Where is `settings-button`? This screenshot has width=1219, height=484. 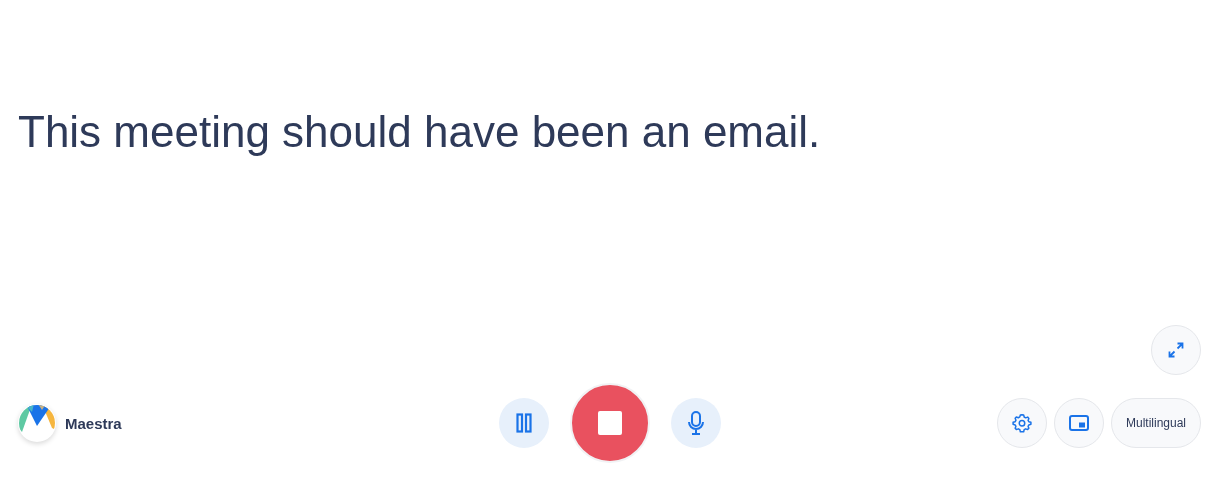 settings-button is located at coordinates (1021, 423).